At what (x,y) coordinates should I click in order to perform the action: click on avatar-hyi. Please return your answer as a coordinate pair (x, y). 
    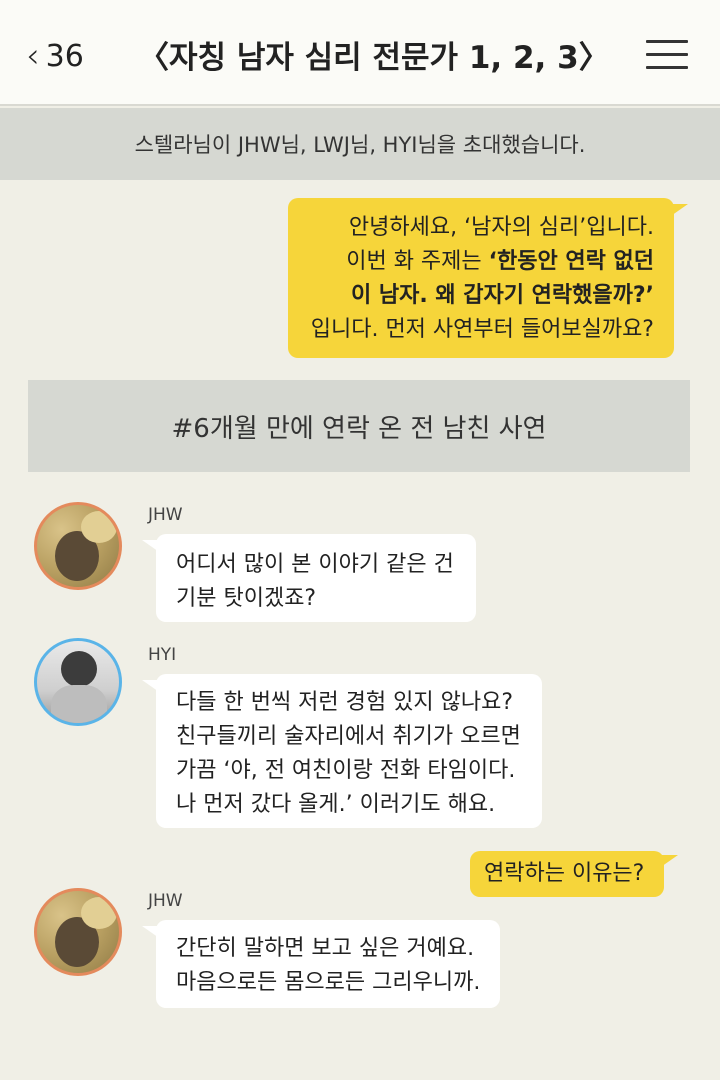
    Looking at the image, I should click on (78, 682).